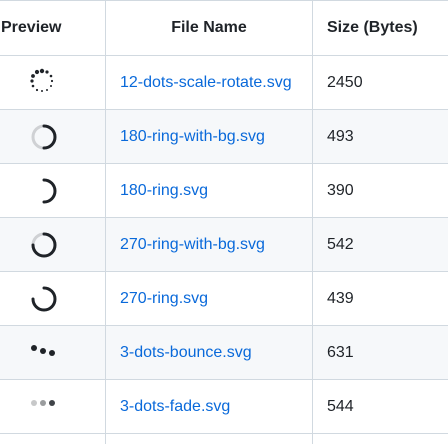 This screenshot has height=444, width=448. I want to click on size-cell: 2450, so click(380, 83).